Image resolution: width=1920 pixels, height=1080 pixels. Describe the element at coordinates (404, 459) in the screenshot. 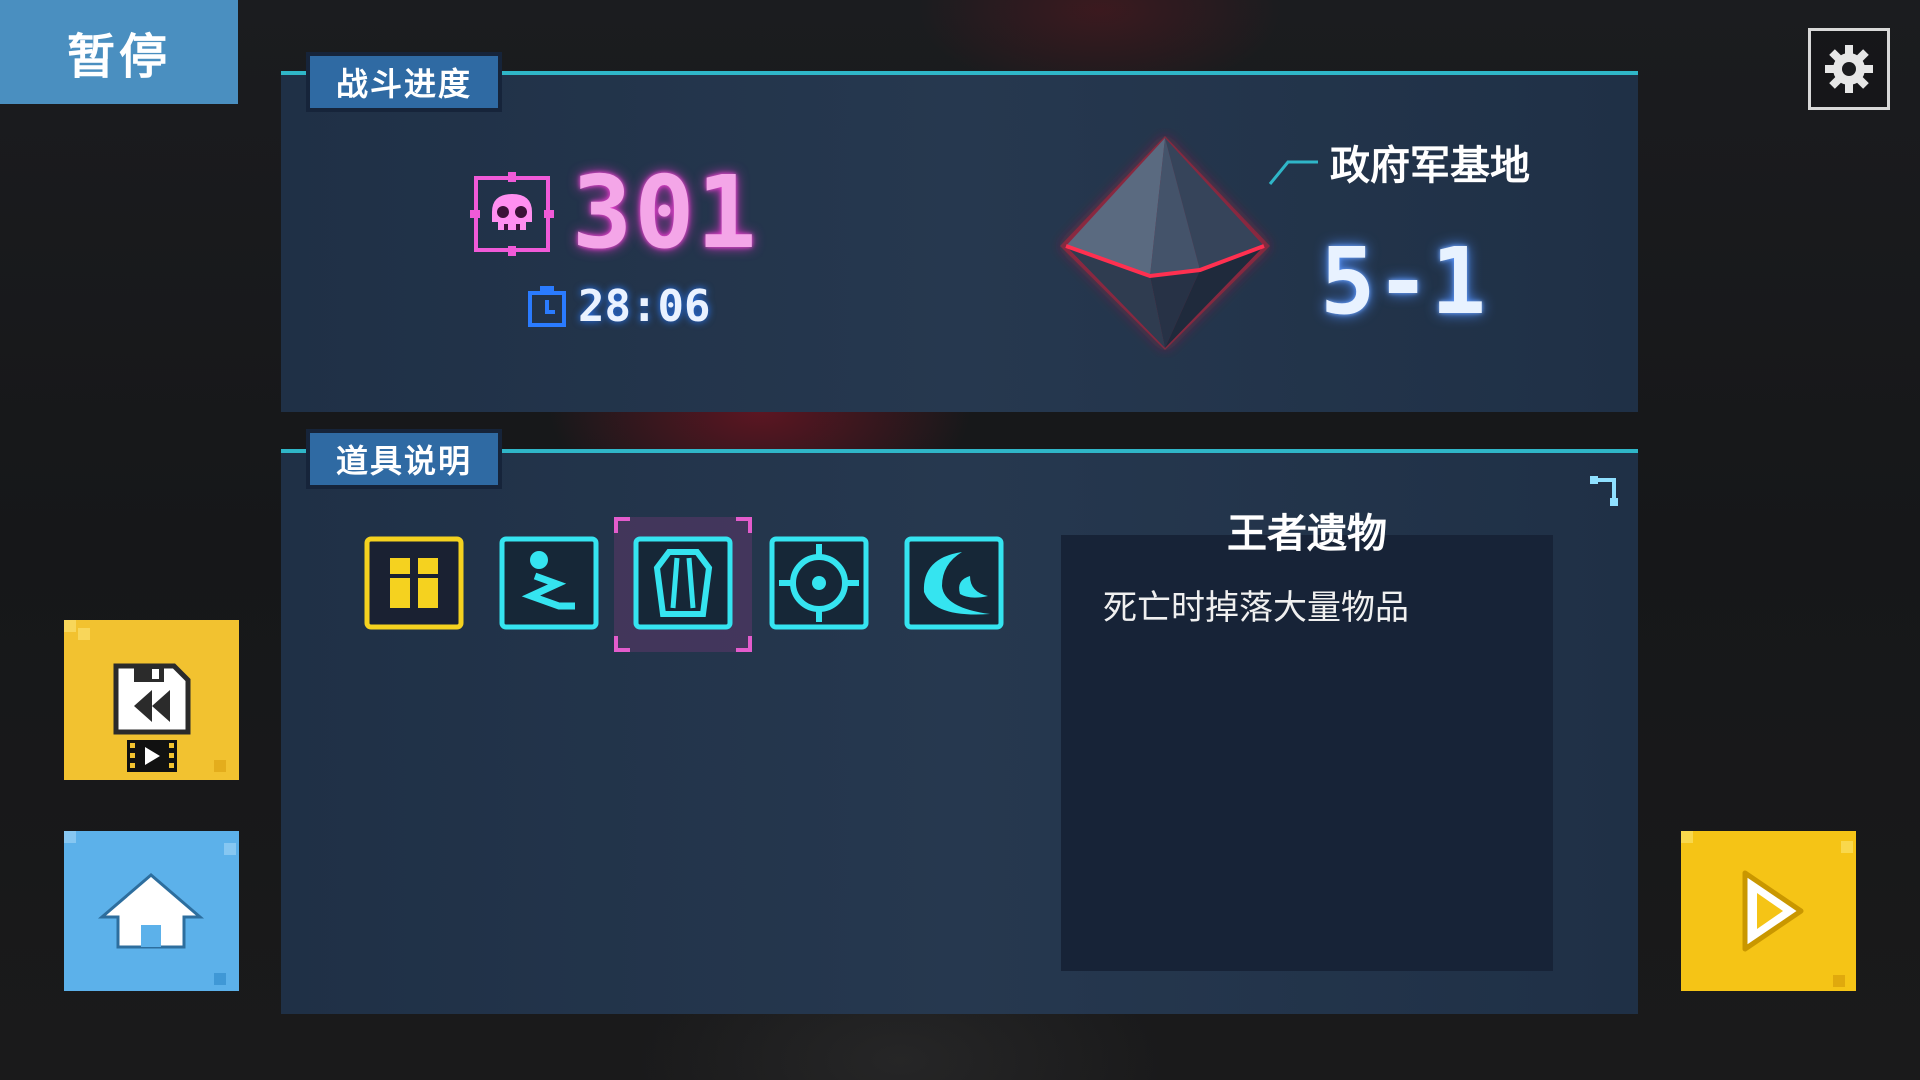

I see `item-description-tab: 道具说明` at that location.